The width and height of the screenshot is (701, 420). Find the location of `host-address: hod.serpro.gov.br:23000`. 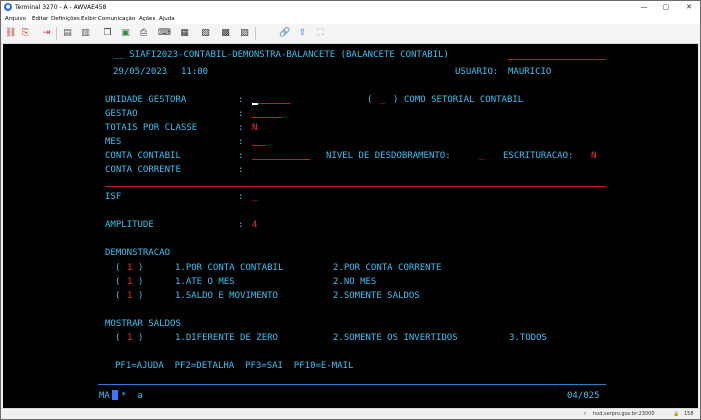

host-address: hod.serpro.gov.br:23000 is located at coordinates (624, 414).